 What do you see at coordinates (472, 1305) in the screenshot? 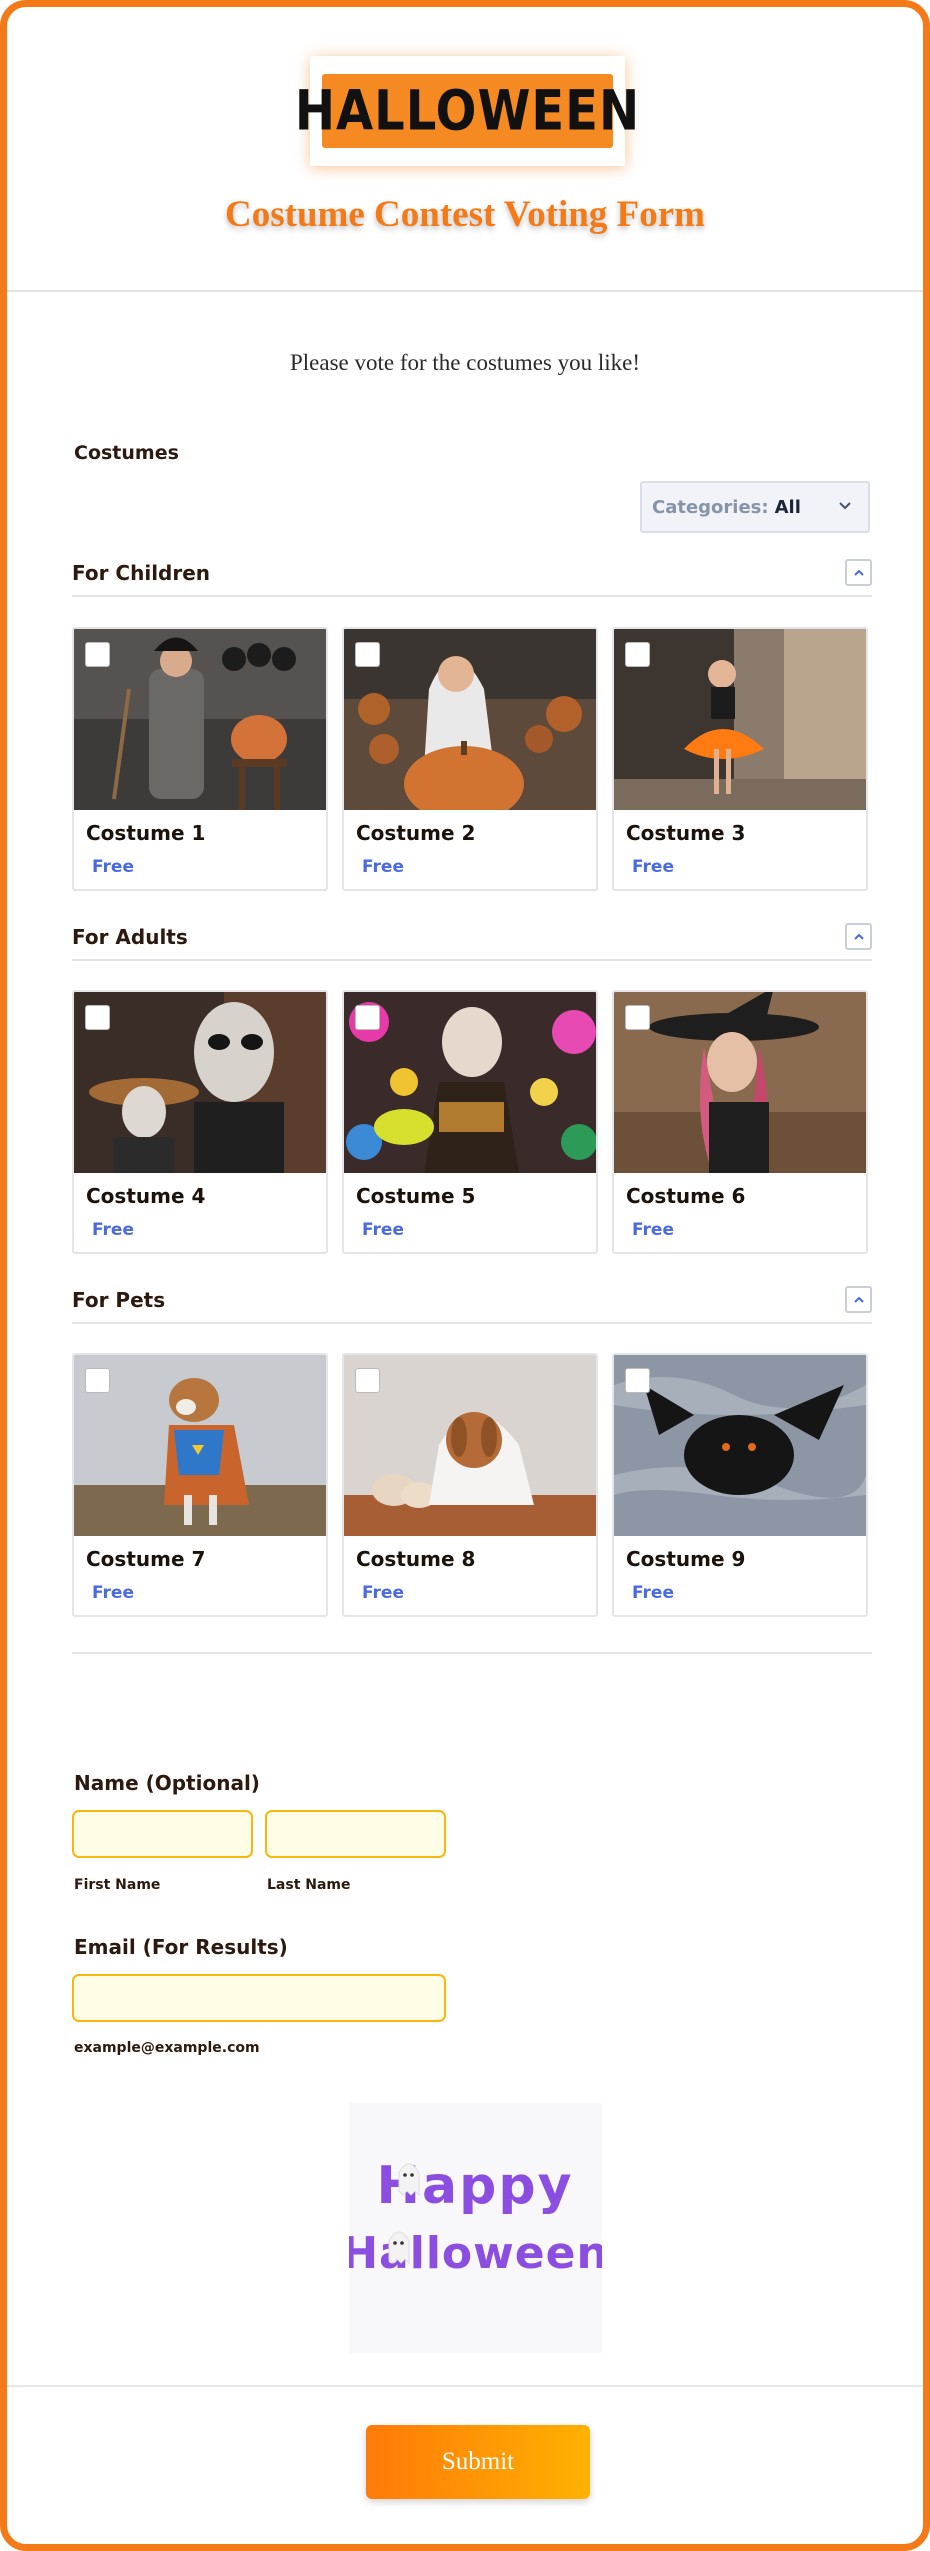
I see `group-header-pets: For Pets` at bounding box center [472, 1305].